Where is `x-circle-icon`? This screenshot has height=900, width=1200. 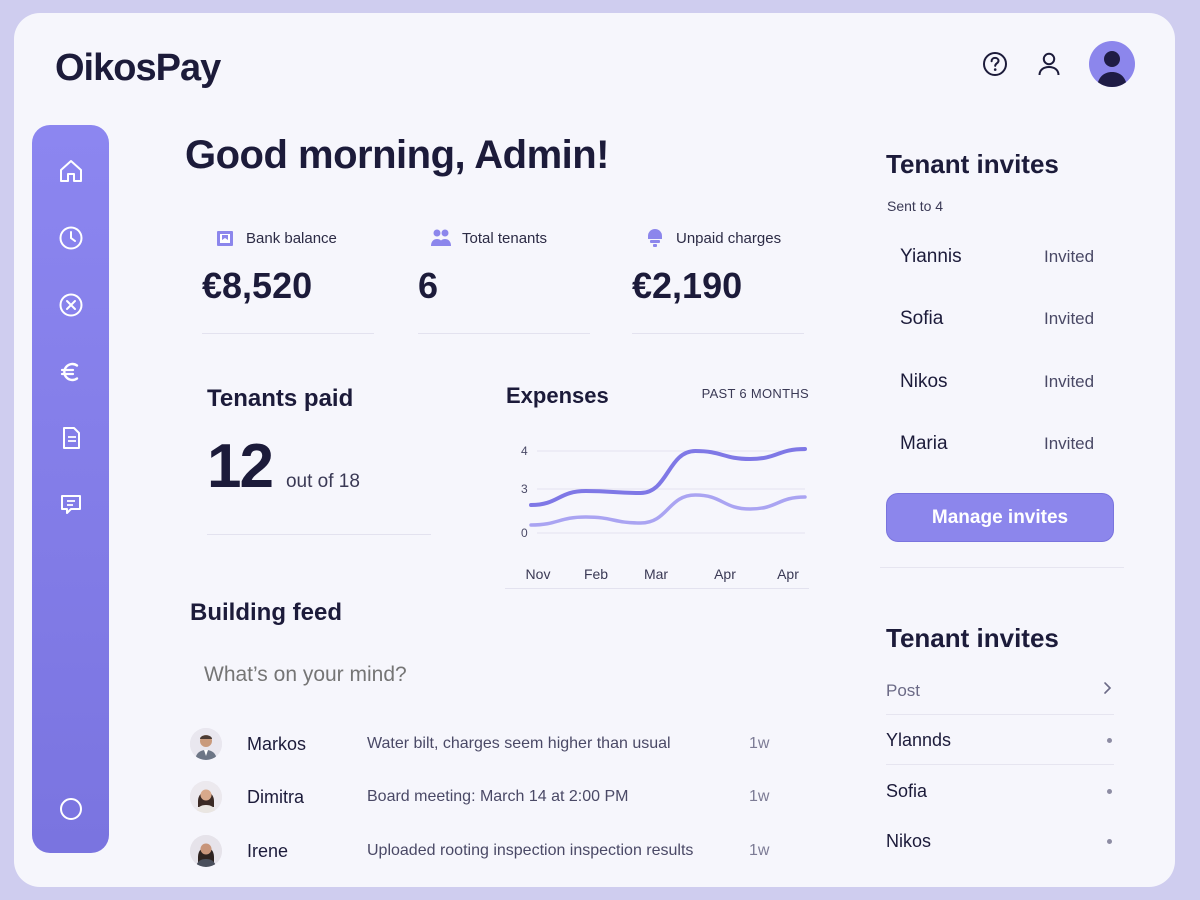 x-circle-icon is located at coordinates (70, 304).